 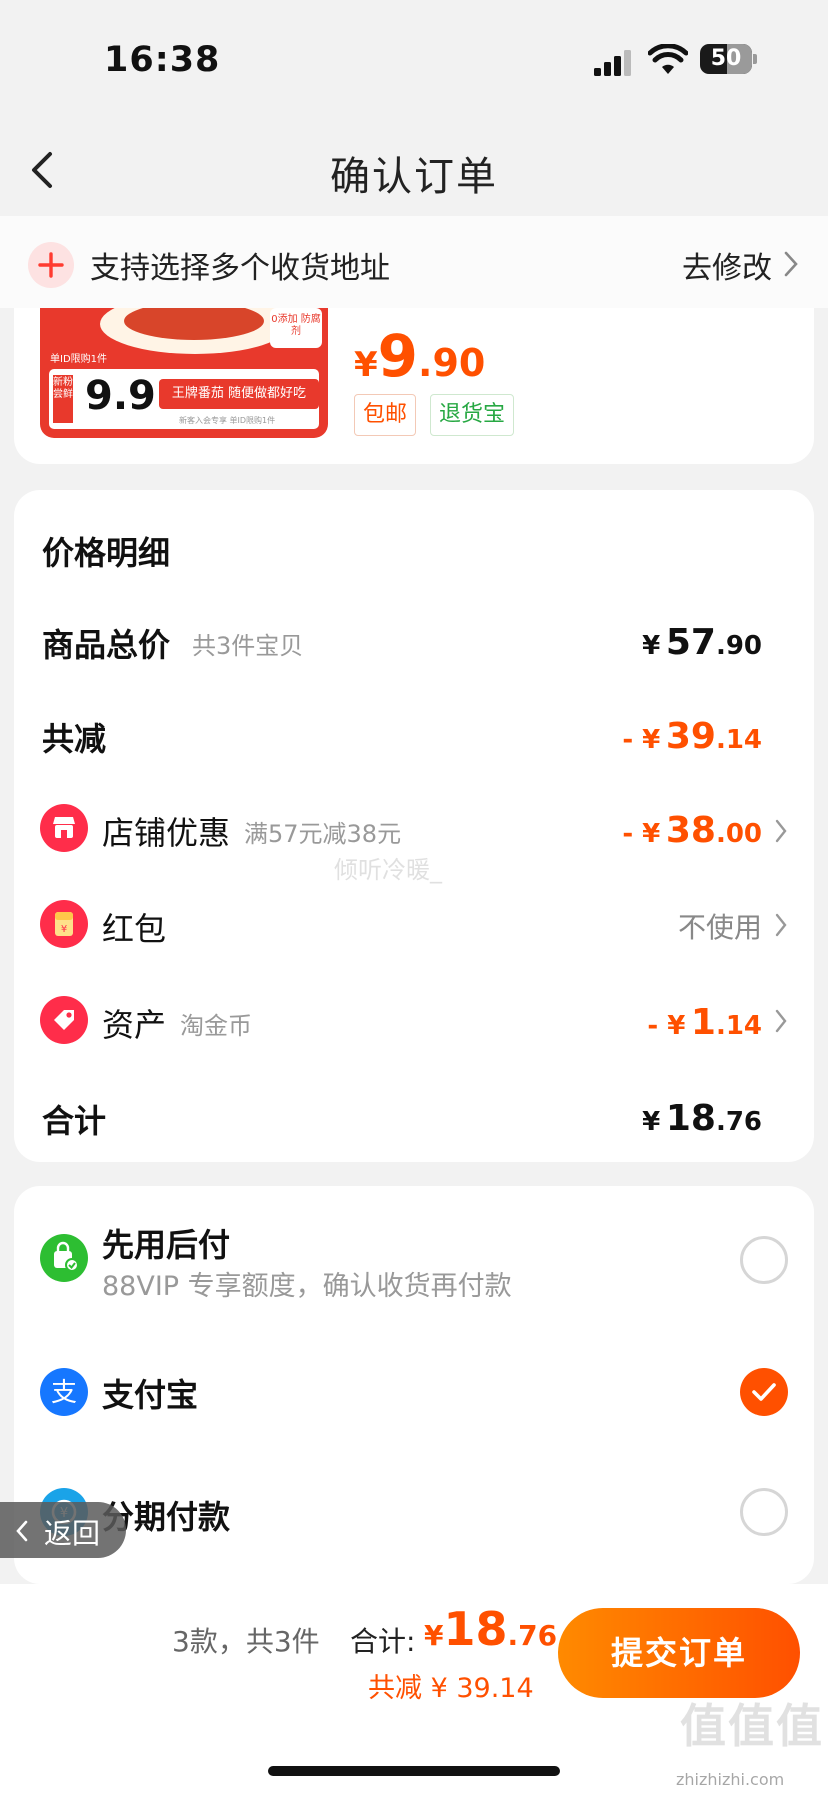 What do you see at coordinates (166, 1243) in the screenshot?
I see `pay-later-name: 先用后付` at bounding box center [166, 1243].